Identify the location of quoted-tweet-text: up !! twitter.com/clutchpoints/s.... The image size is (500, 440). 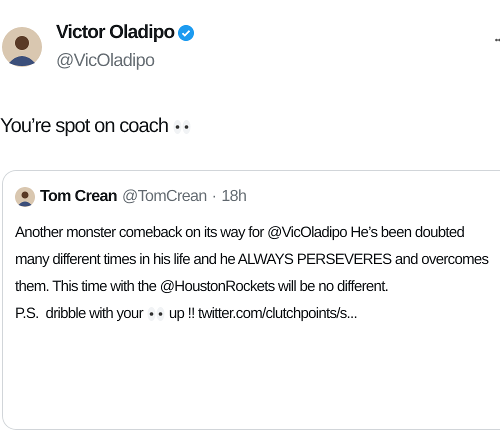
(262, 314).